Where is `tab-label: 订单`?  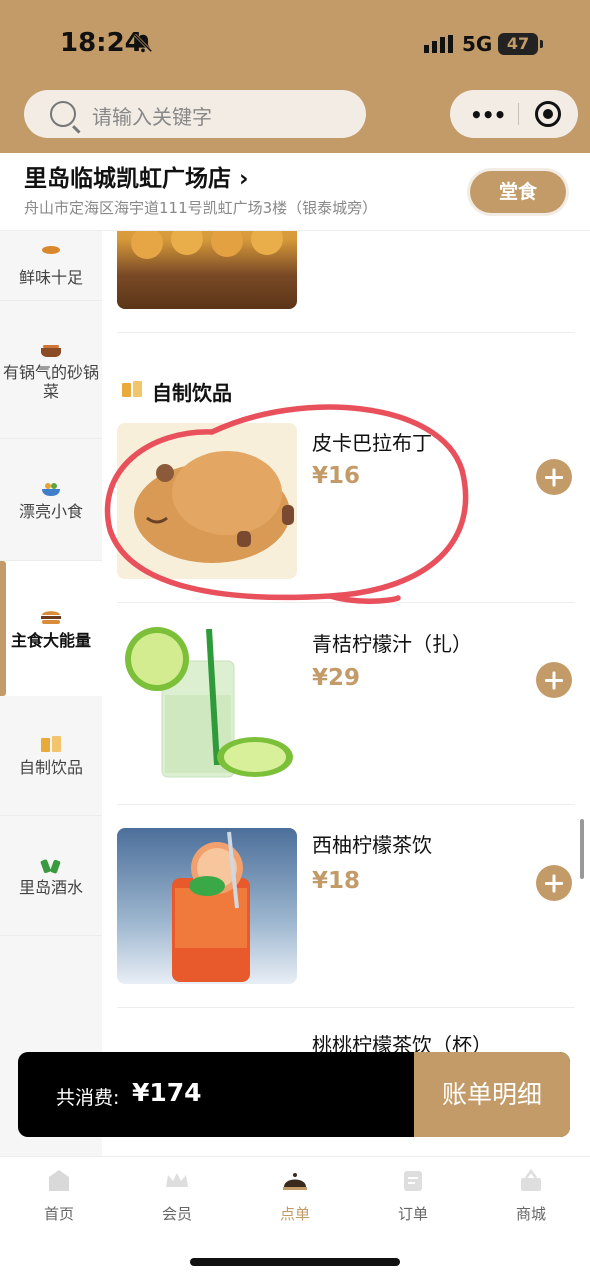 tab-label: 订单 is located at coordinates (412, 1214).